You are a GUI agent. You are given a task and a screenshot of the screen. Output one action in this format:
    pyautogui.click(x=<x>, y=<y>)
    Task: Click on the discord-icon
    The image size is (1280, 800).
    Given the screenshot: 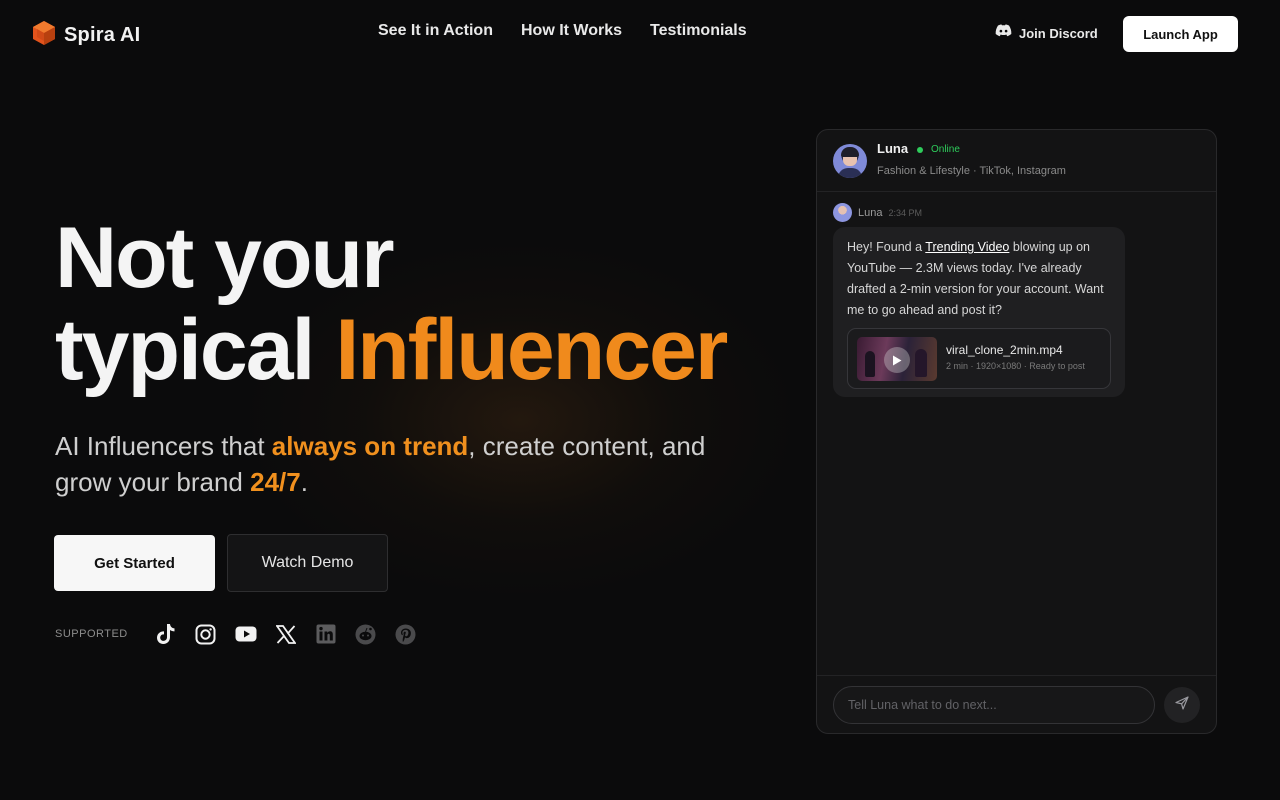 What is the action you would take?
    pyautogui.click(x=1003, y=33)
    